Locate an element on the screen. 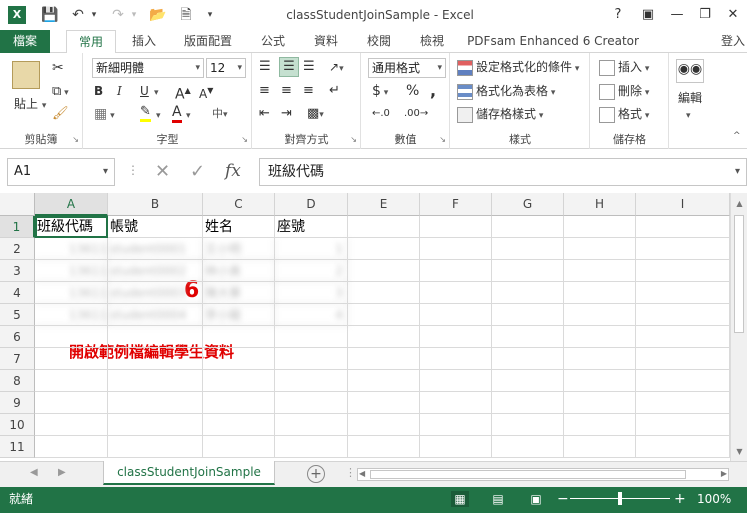  zoom-out-button: − is located at coordinates (563, 499).